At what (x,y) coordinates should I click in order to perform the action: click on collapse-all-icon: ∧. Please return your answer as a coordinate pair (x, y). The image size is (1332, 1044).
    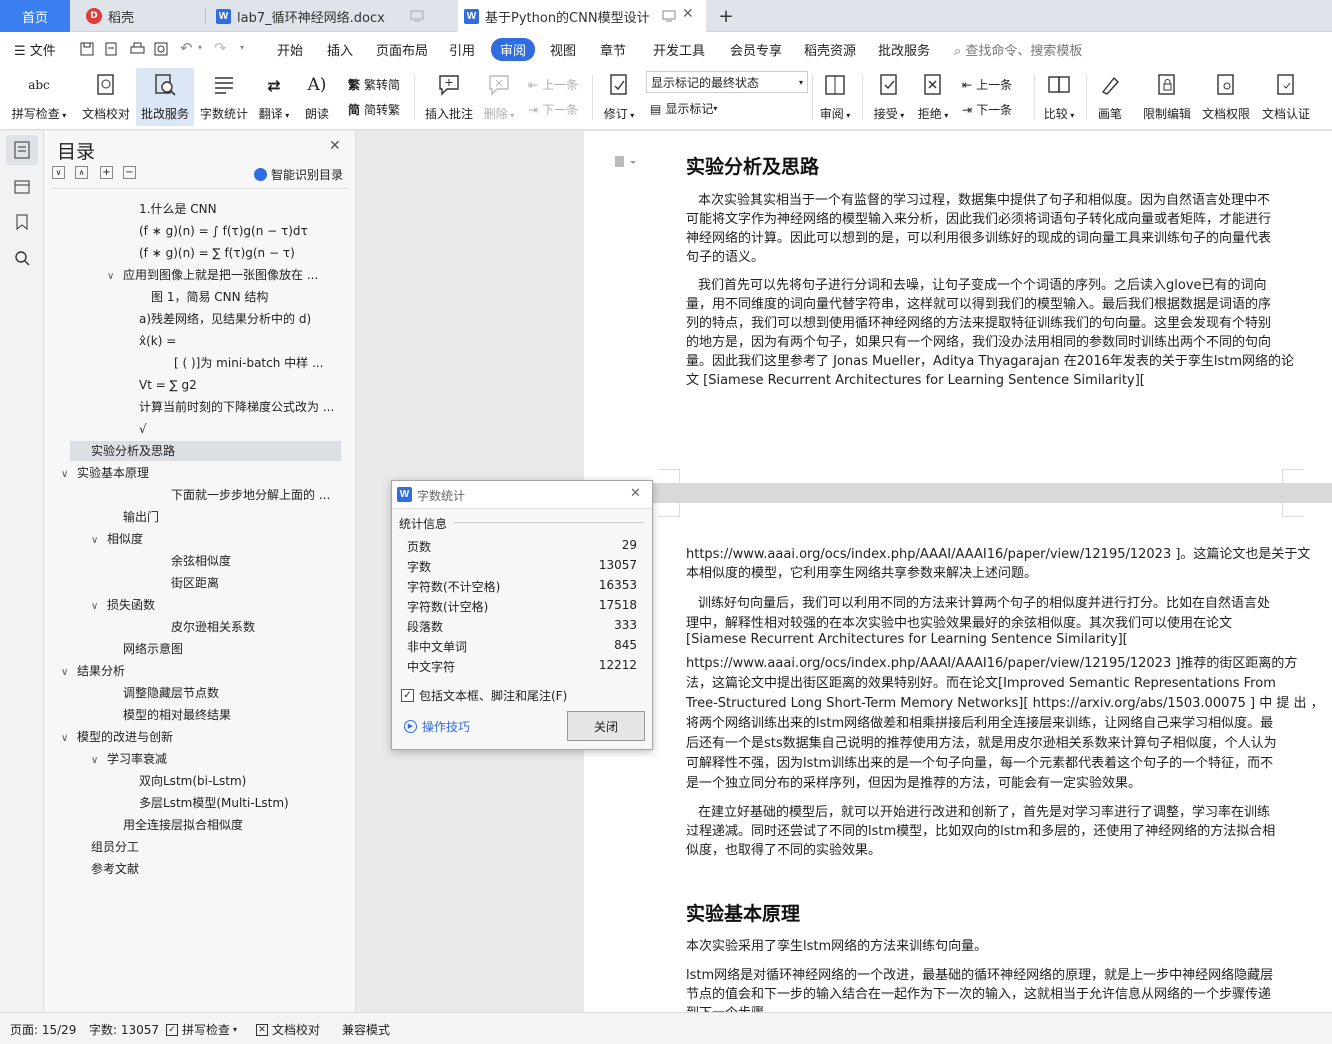
    Looking at the image, I should click on (81, 172).